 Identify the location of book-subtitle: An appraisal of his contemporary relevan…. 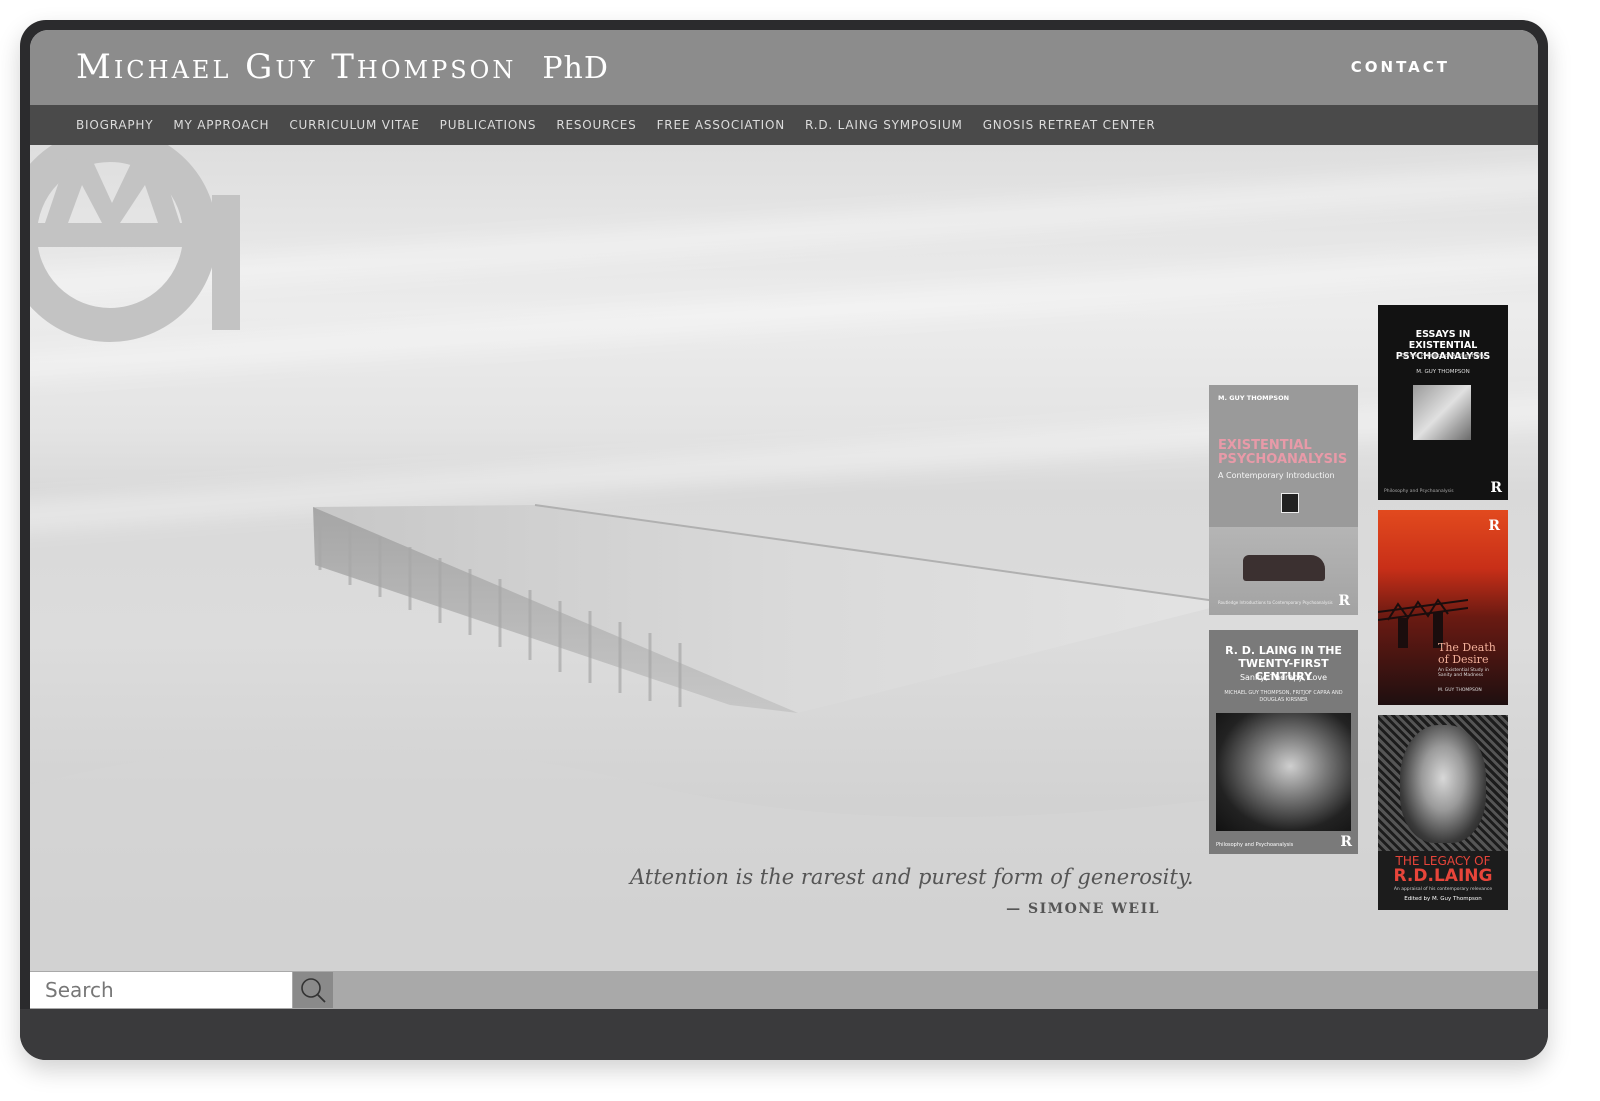
(1443, 889).